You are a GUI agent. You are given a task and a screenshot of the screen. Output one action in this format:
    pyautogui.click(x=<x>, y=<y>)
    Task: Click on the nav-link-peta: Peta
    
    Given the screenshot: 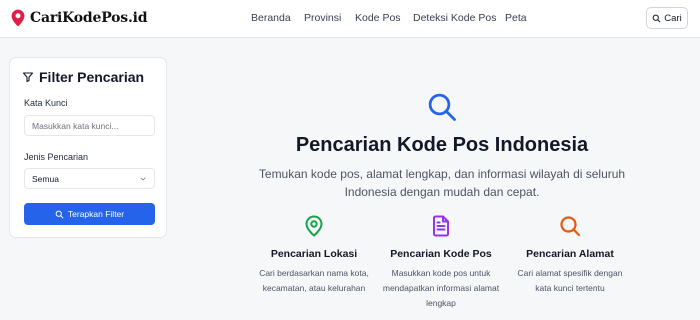 What is the action you would take?
    pyautogui.click(x=516, y=18)
    